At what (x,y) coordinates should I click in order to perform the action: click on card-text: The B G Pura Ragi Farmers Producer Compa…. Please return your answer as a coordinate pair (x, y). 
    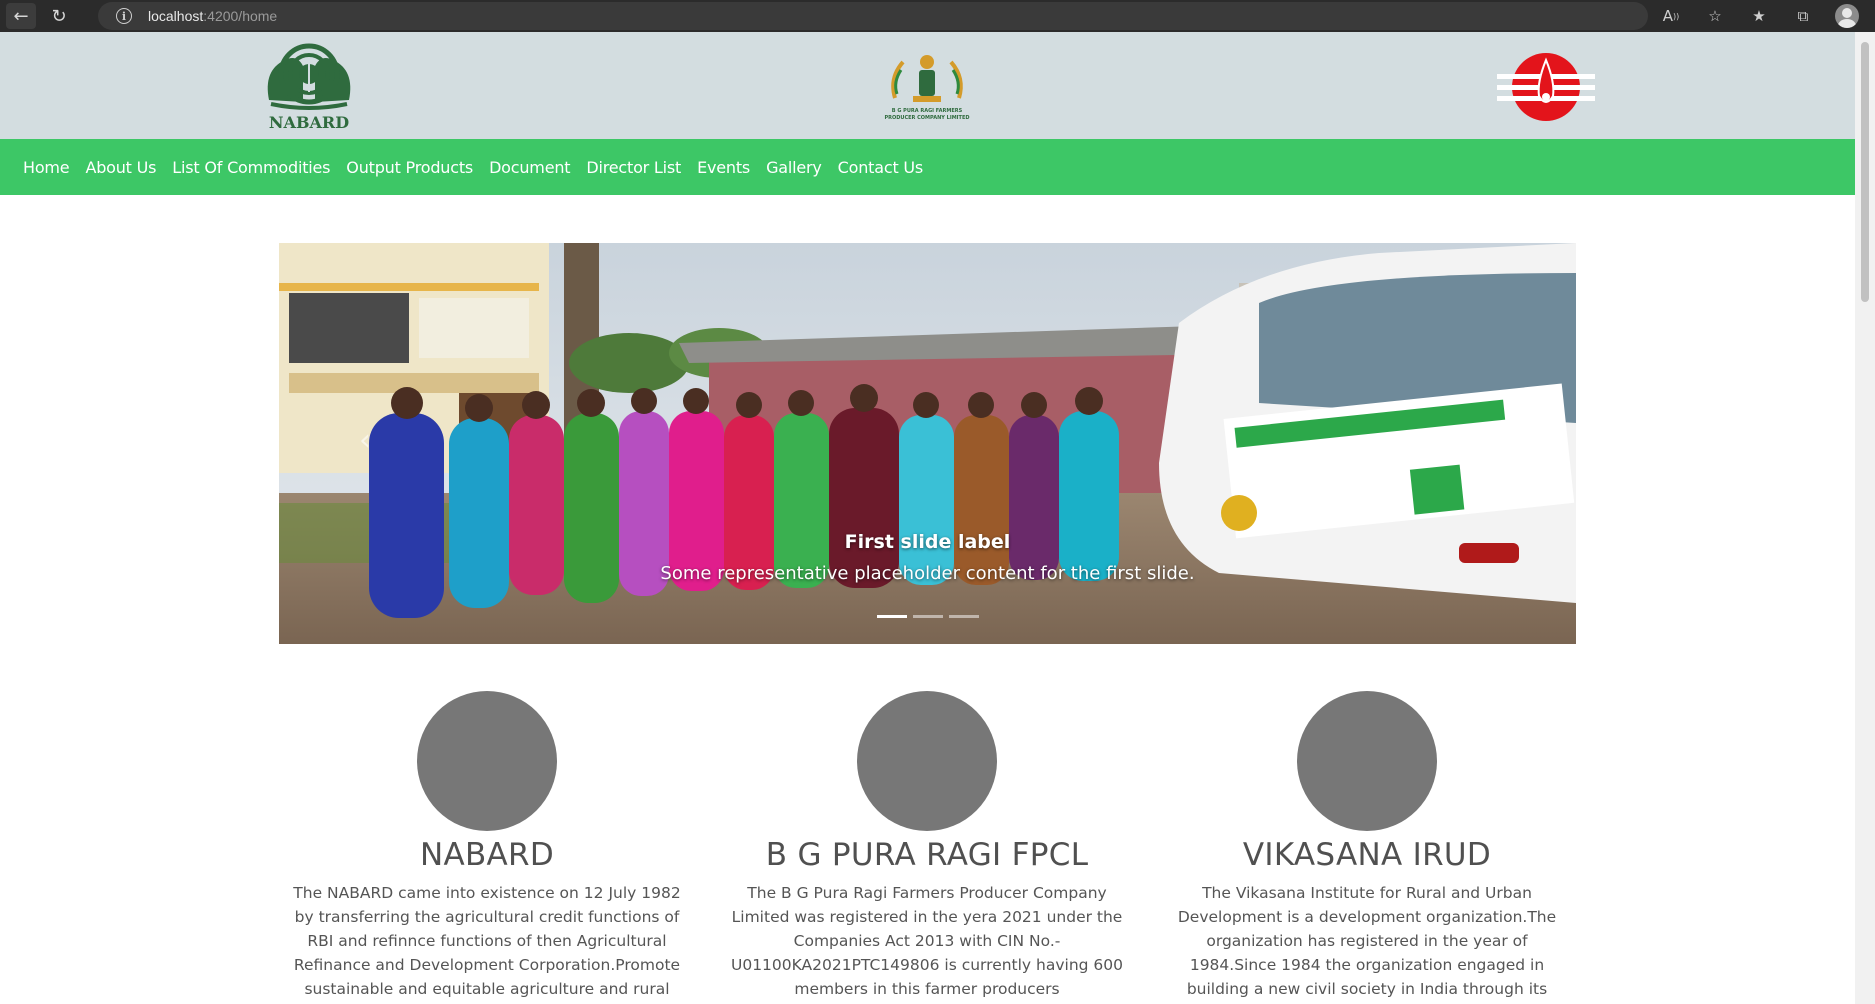
    Looking at the image, I should click on (927, 941).